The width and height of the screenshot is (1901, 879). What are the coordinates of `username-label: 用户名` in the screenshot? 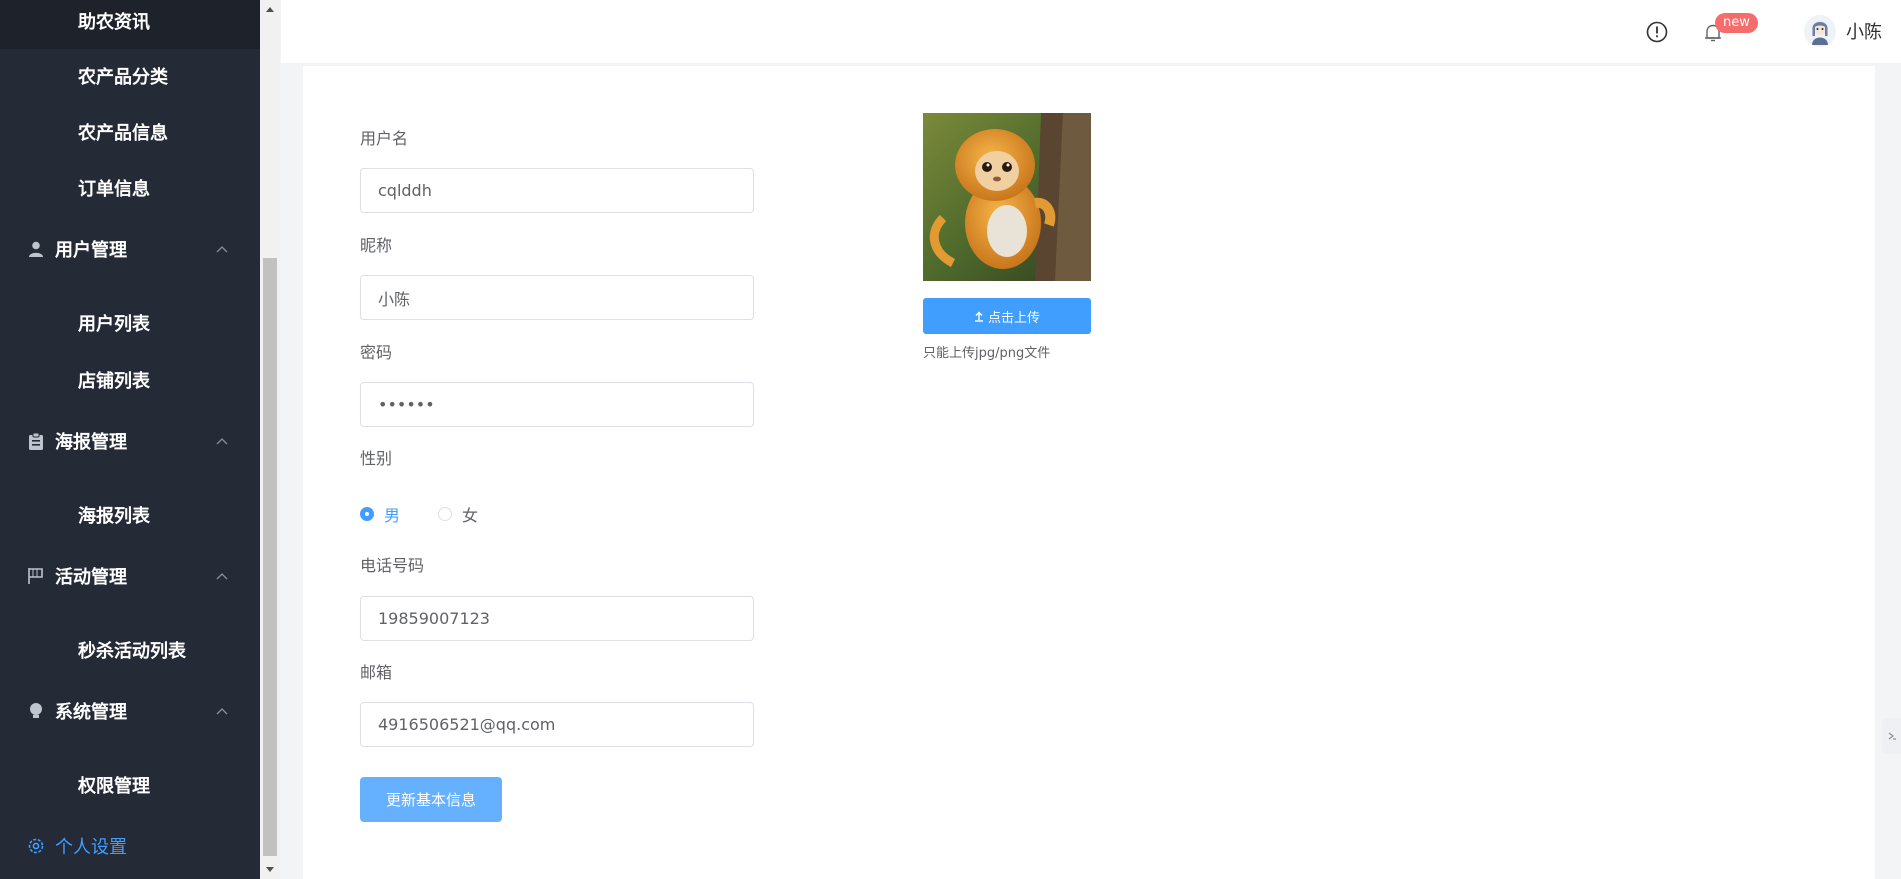 It's located at (384, 138).